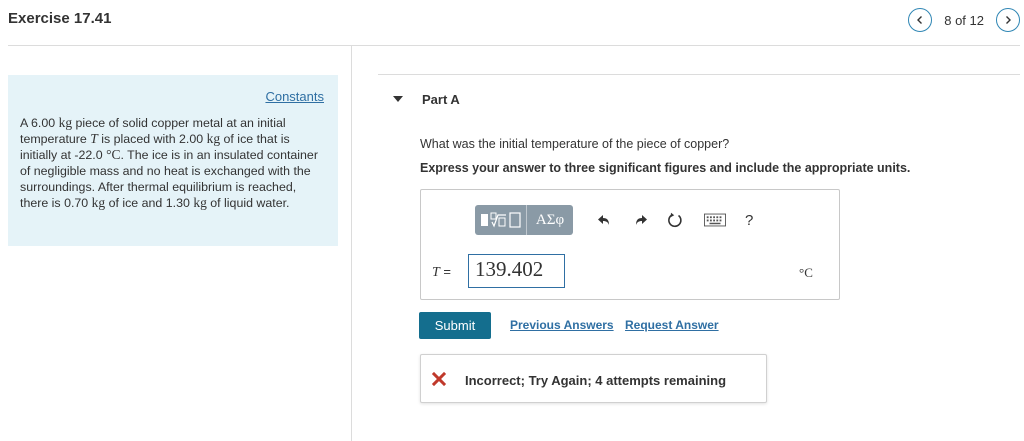 Image resolution: width=1024 pixels, height=441 pixels. I want to click on undo-icon, so click(603, 220).